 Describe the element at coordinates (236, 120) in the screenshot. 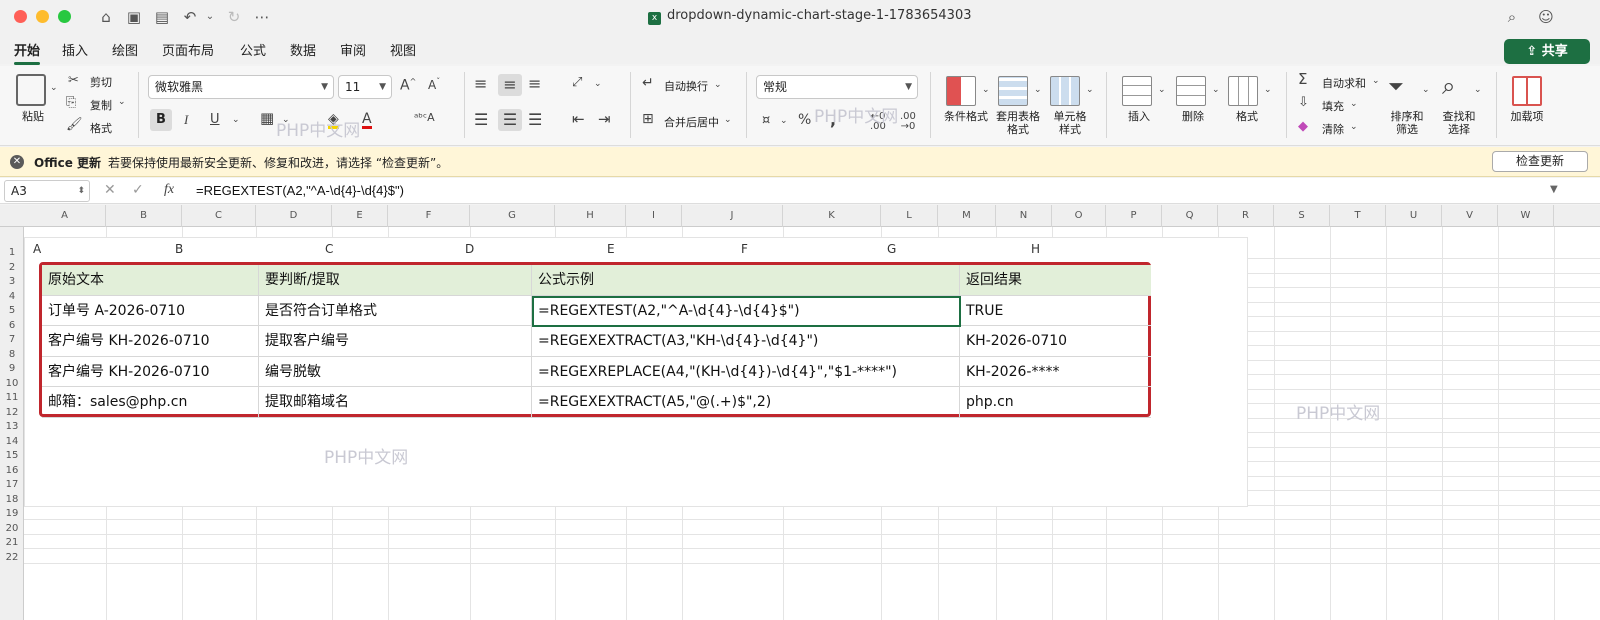

I see `underline-dropdown-icon: ⌄` at that location.